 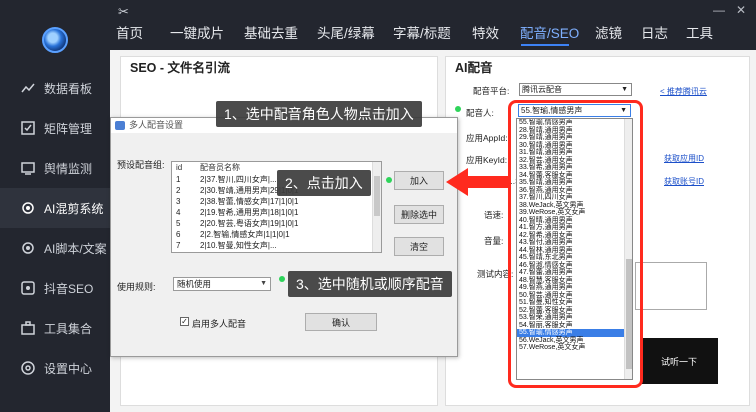 What do you see at coordinates (68, 168) in the screenshot?
I see `sidebar-item-label: 舆情监测` at bounding box center [68, 168].